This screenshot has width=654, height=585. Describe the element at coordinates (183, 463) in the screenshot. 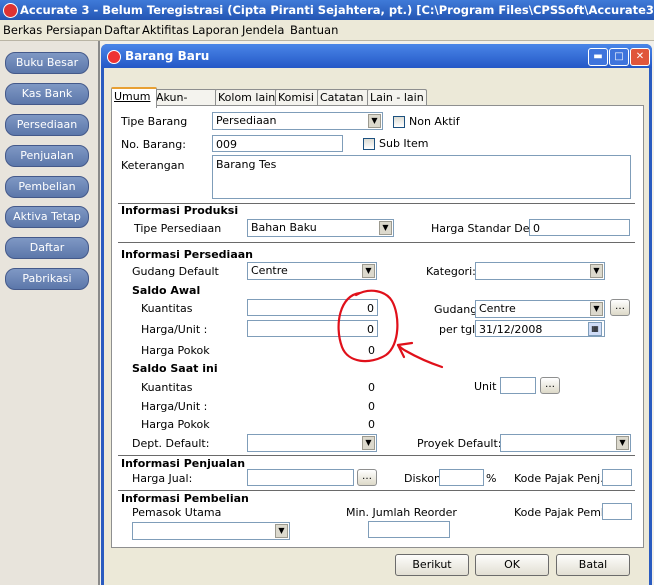

I see `informasi-penjualan-header: Informasi Penjualan` at that location.